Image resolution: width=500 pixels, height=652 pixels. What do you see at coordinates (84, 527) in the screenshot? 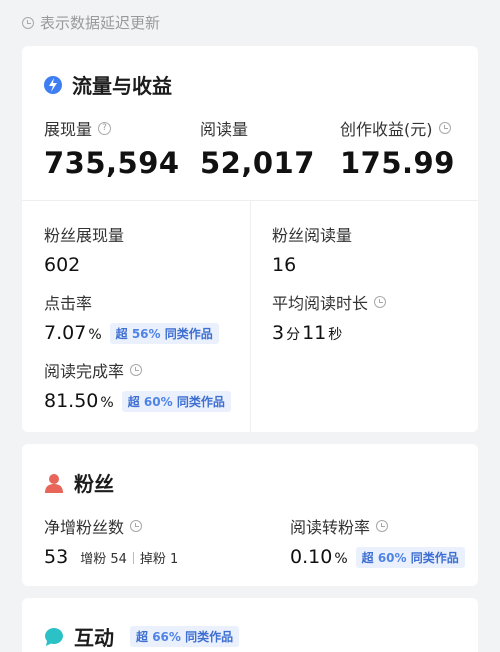
I see `net-fans-label: 净增粉丝数` at bounding box center [84, 527].